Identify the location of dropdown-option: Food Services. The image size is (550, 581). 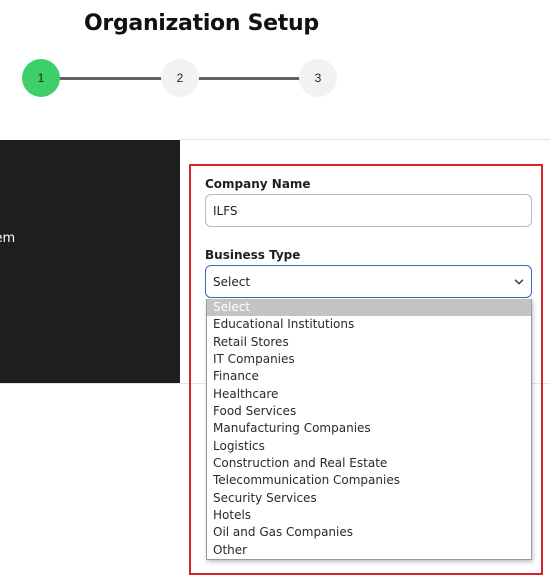
(369, 411).